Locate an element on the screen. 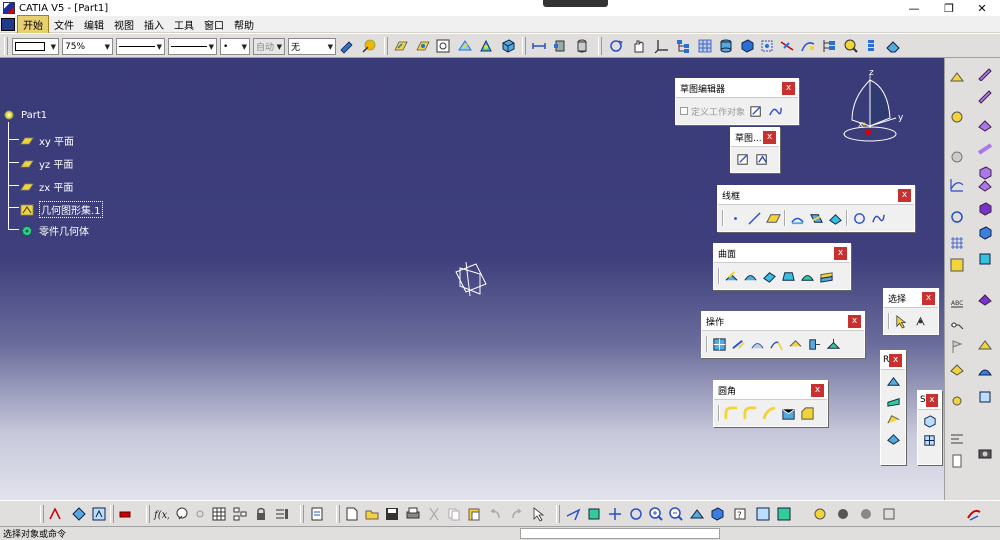  zoom-out-icon is located at coordinates (676, 514).